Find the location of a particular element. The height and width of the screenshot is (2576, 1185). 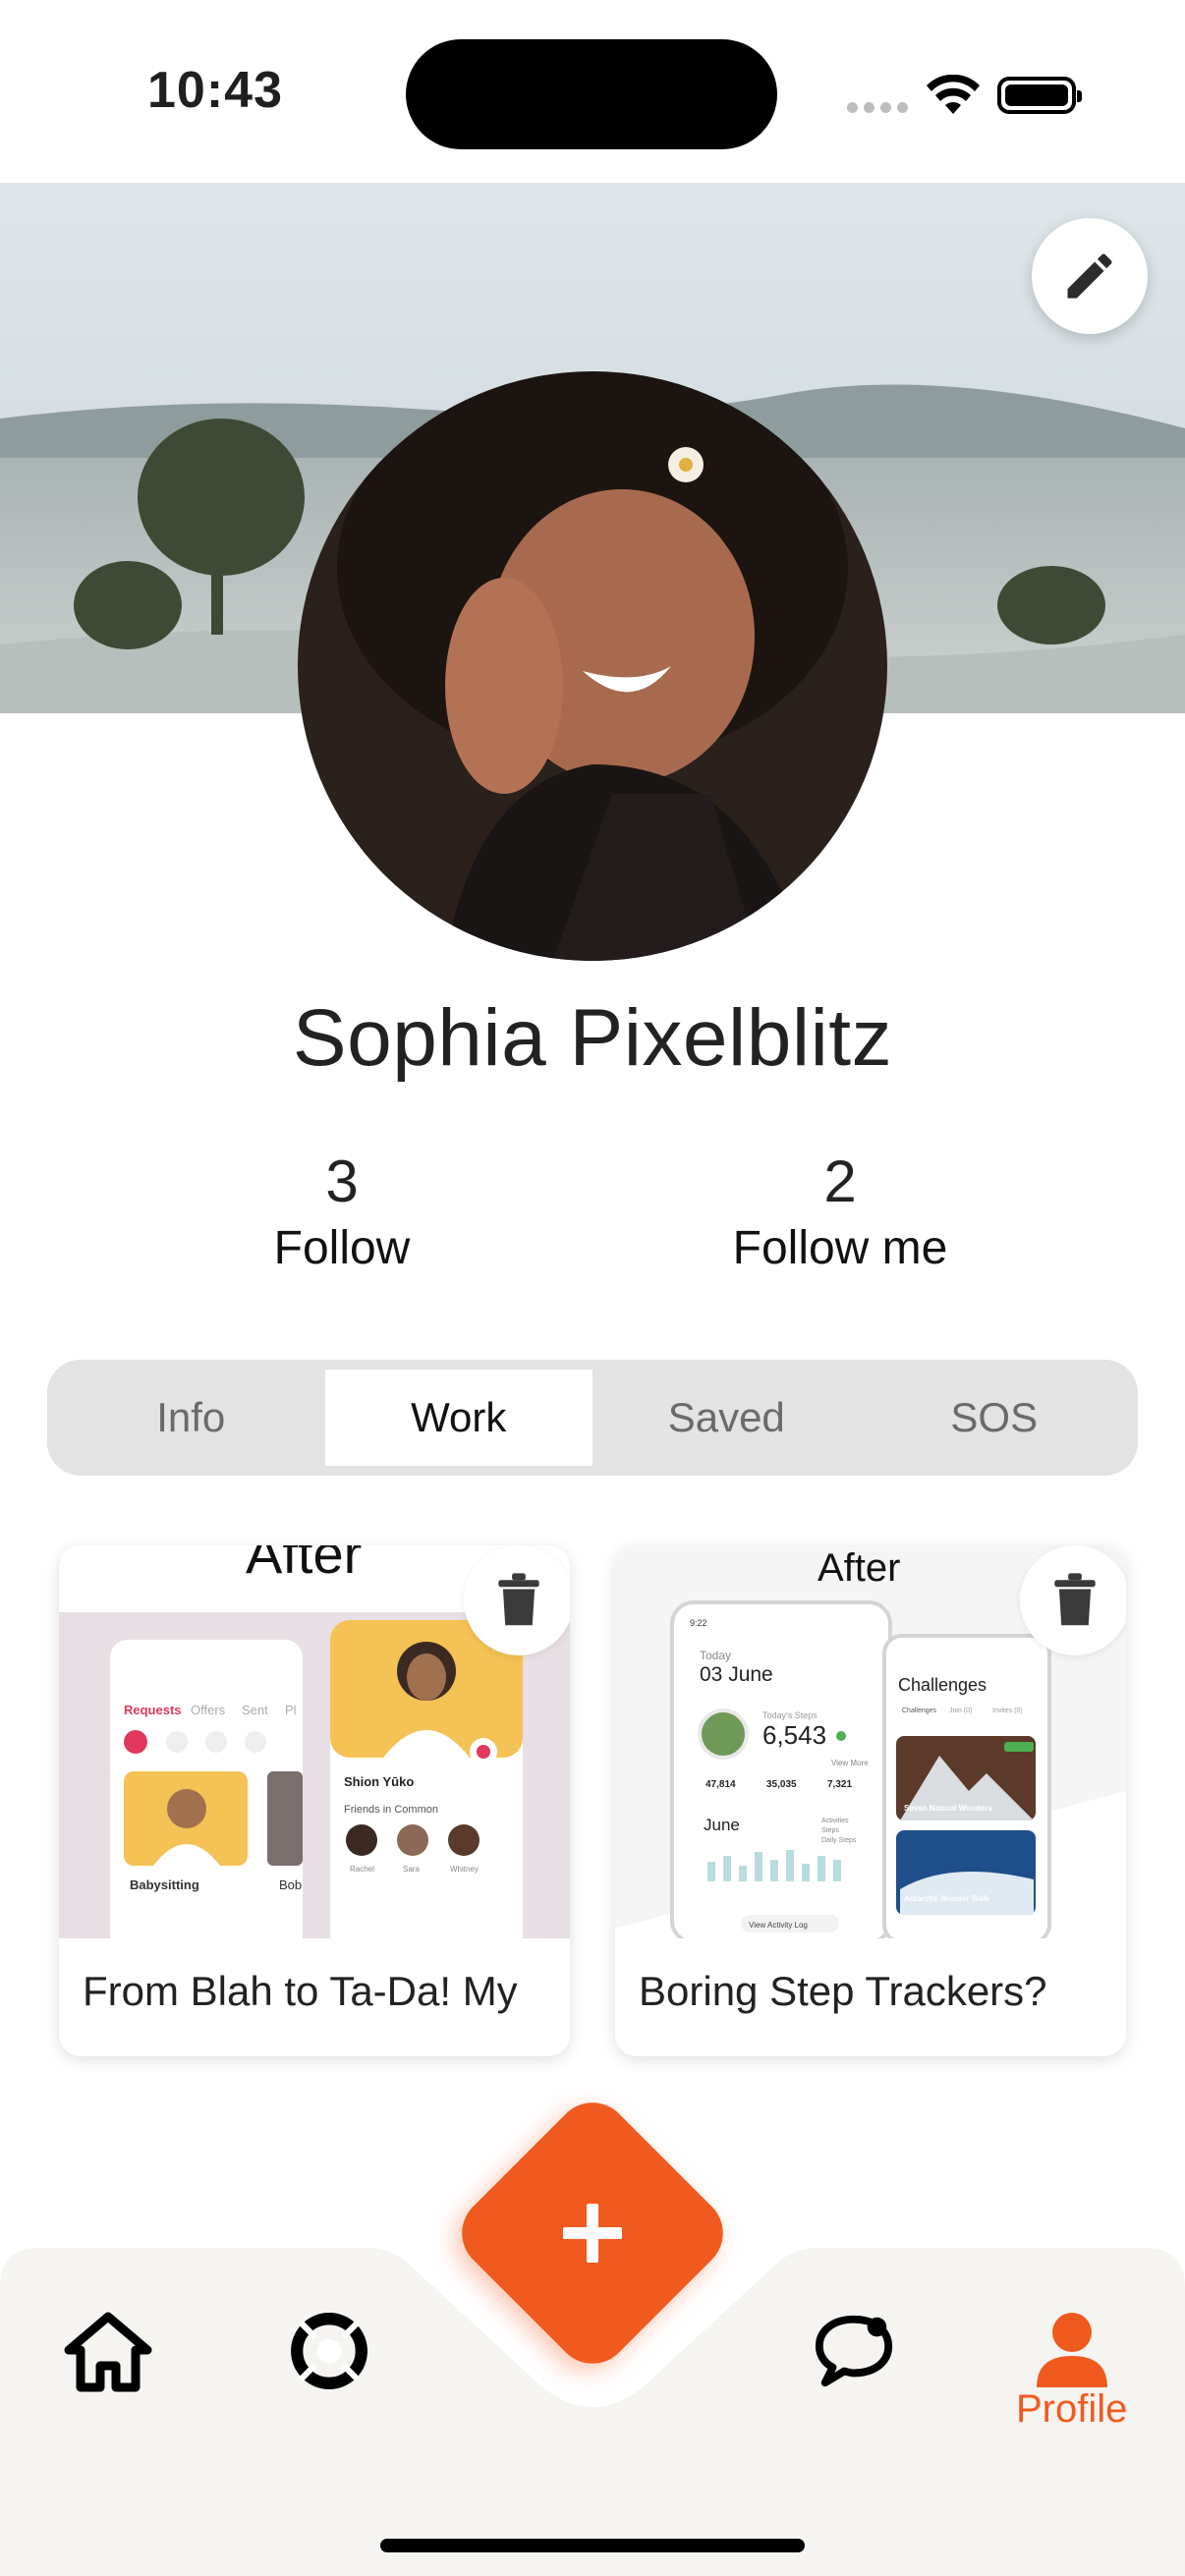

preview-challenges-title: Challenges is located at coordinates (943, 1685).